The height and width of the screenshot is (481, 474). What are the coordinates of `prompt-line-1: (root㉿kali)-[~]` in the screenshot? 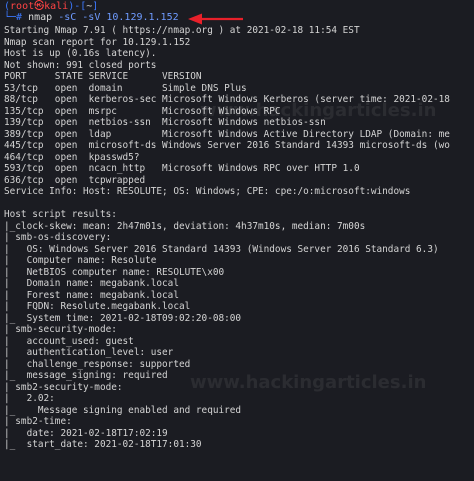 It's located at (51, 6).